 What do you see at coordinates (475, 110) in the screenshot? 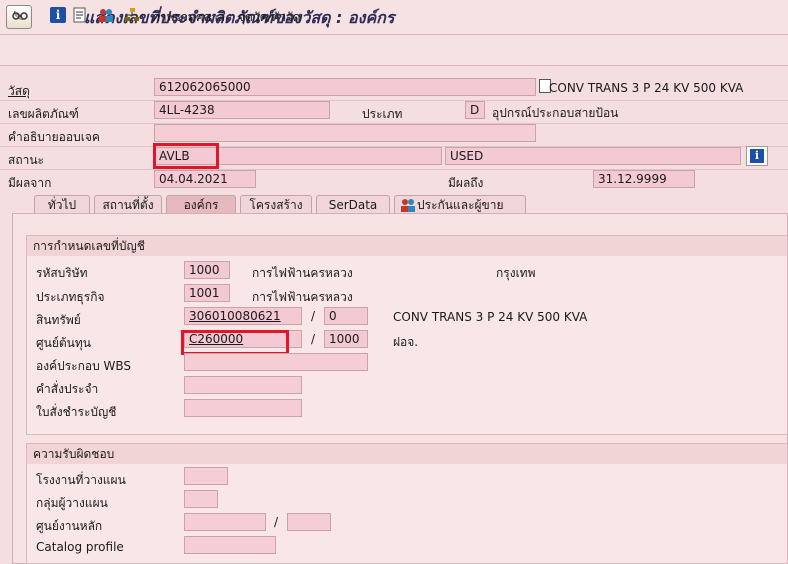
I see `type-field: D` at bounding box center [475, 110].